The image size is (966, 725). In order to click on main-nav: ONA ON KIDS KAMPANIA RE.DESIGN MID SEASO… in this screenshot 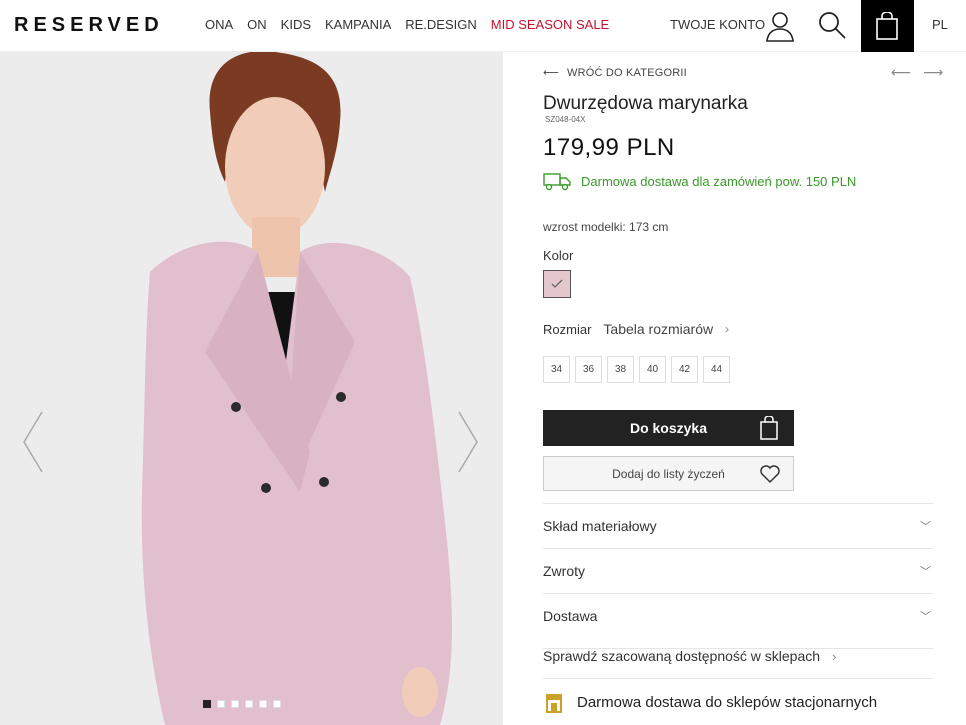, I will do `click(407, 24)`.